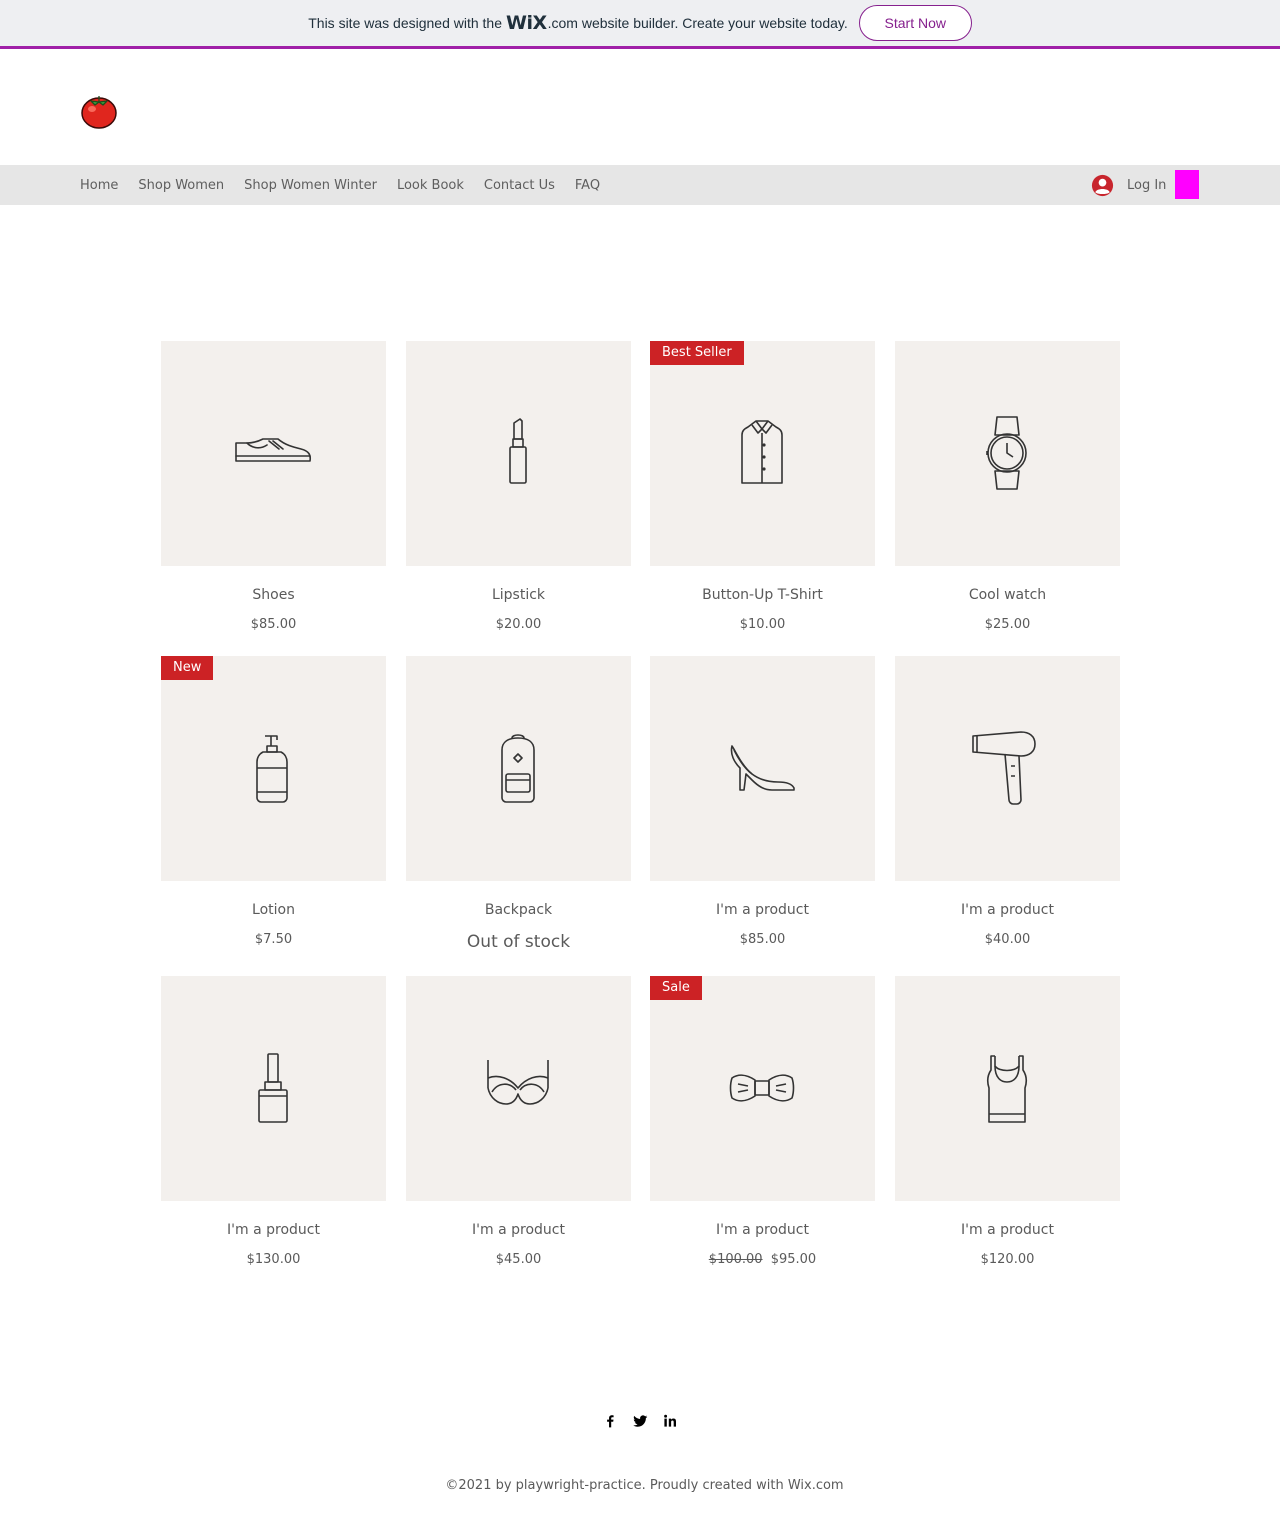  I want to click on shirt-icon, so click(762, 452).